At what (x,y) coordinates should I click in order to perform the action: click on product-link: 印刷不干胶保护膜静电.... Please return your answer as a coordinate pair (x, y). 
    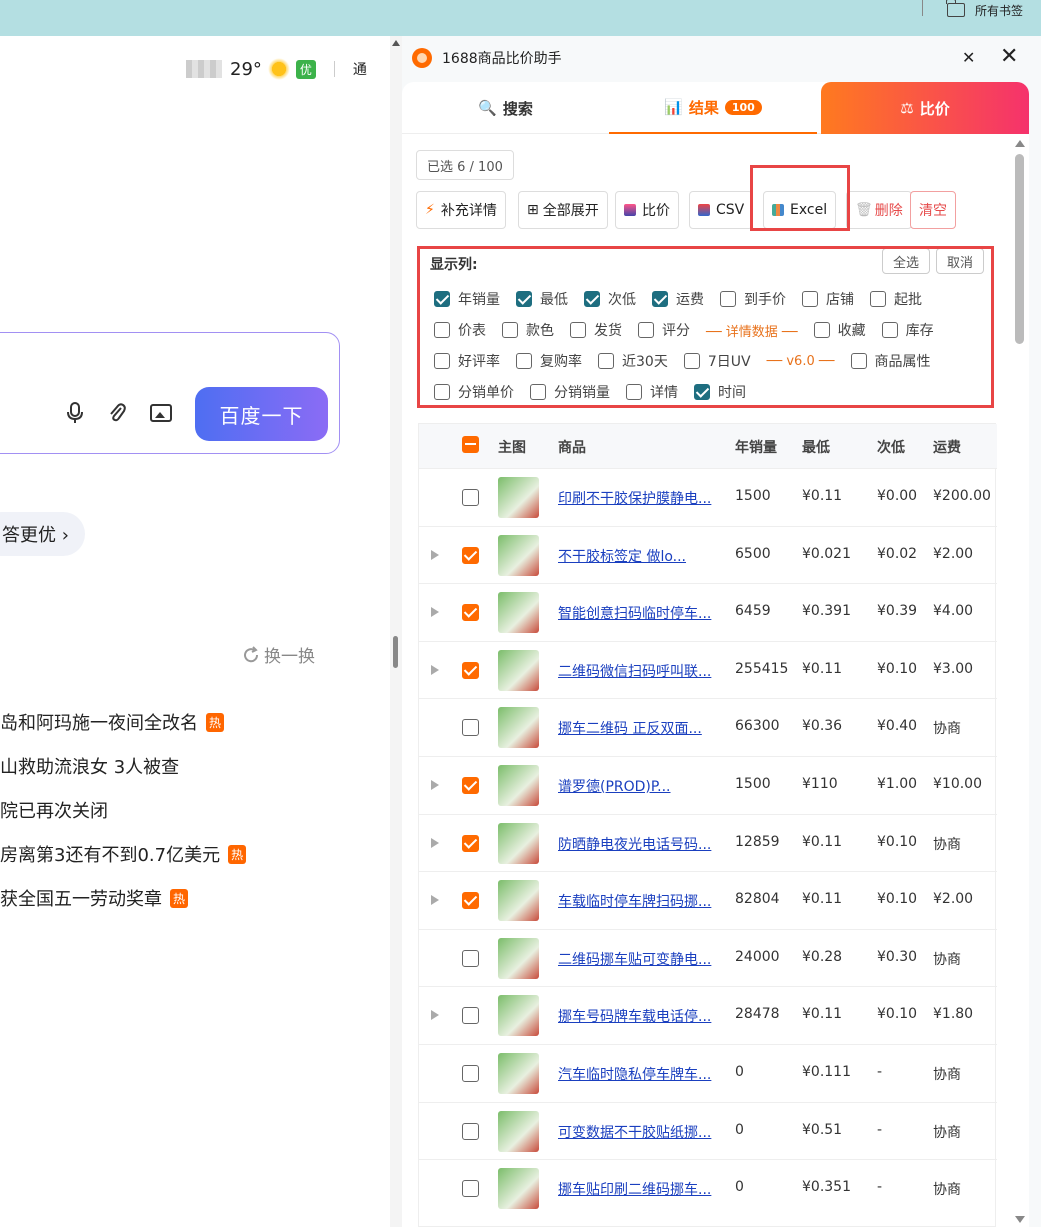
    Looking at the image, I should click on (634, 498).